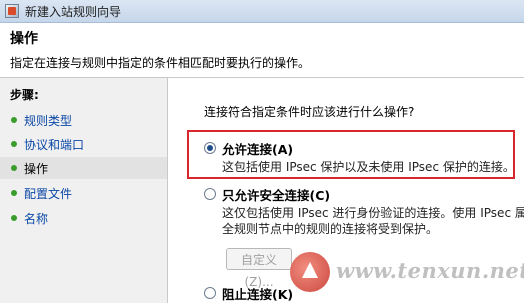 The width and height of the screenshot is (524, 303). Describe the element at coordinates (83, 168) in the screenshot. I see `step-action: 操作` at that location.